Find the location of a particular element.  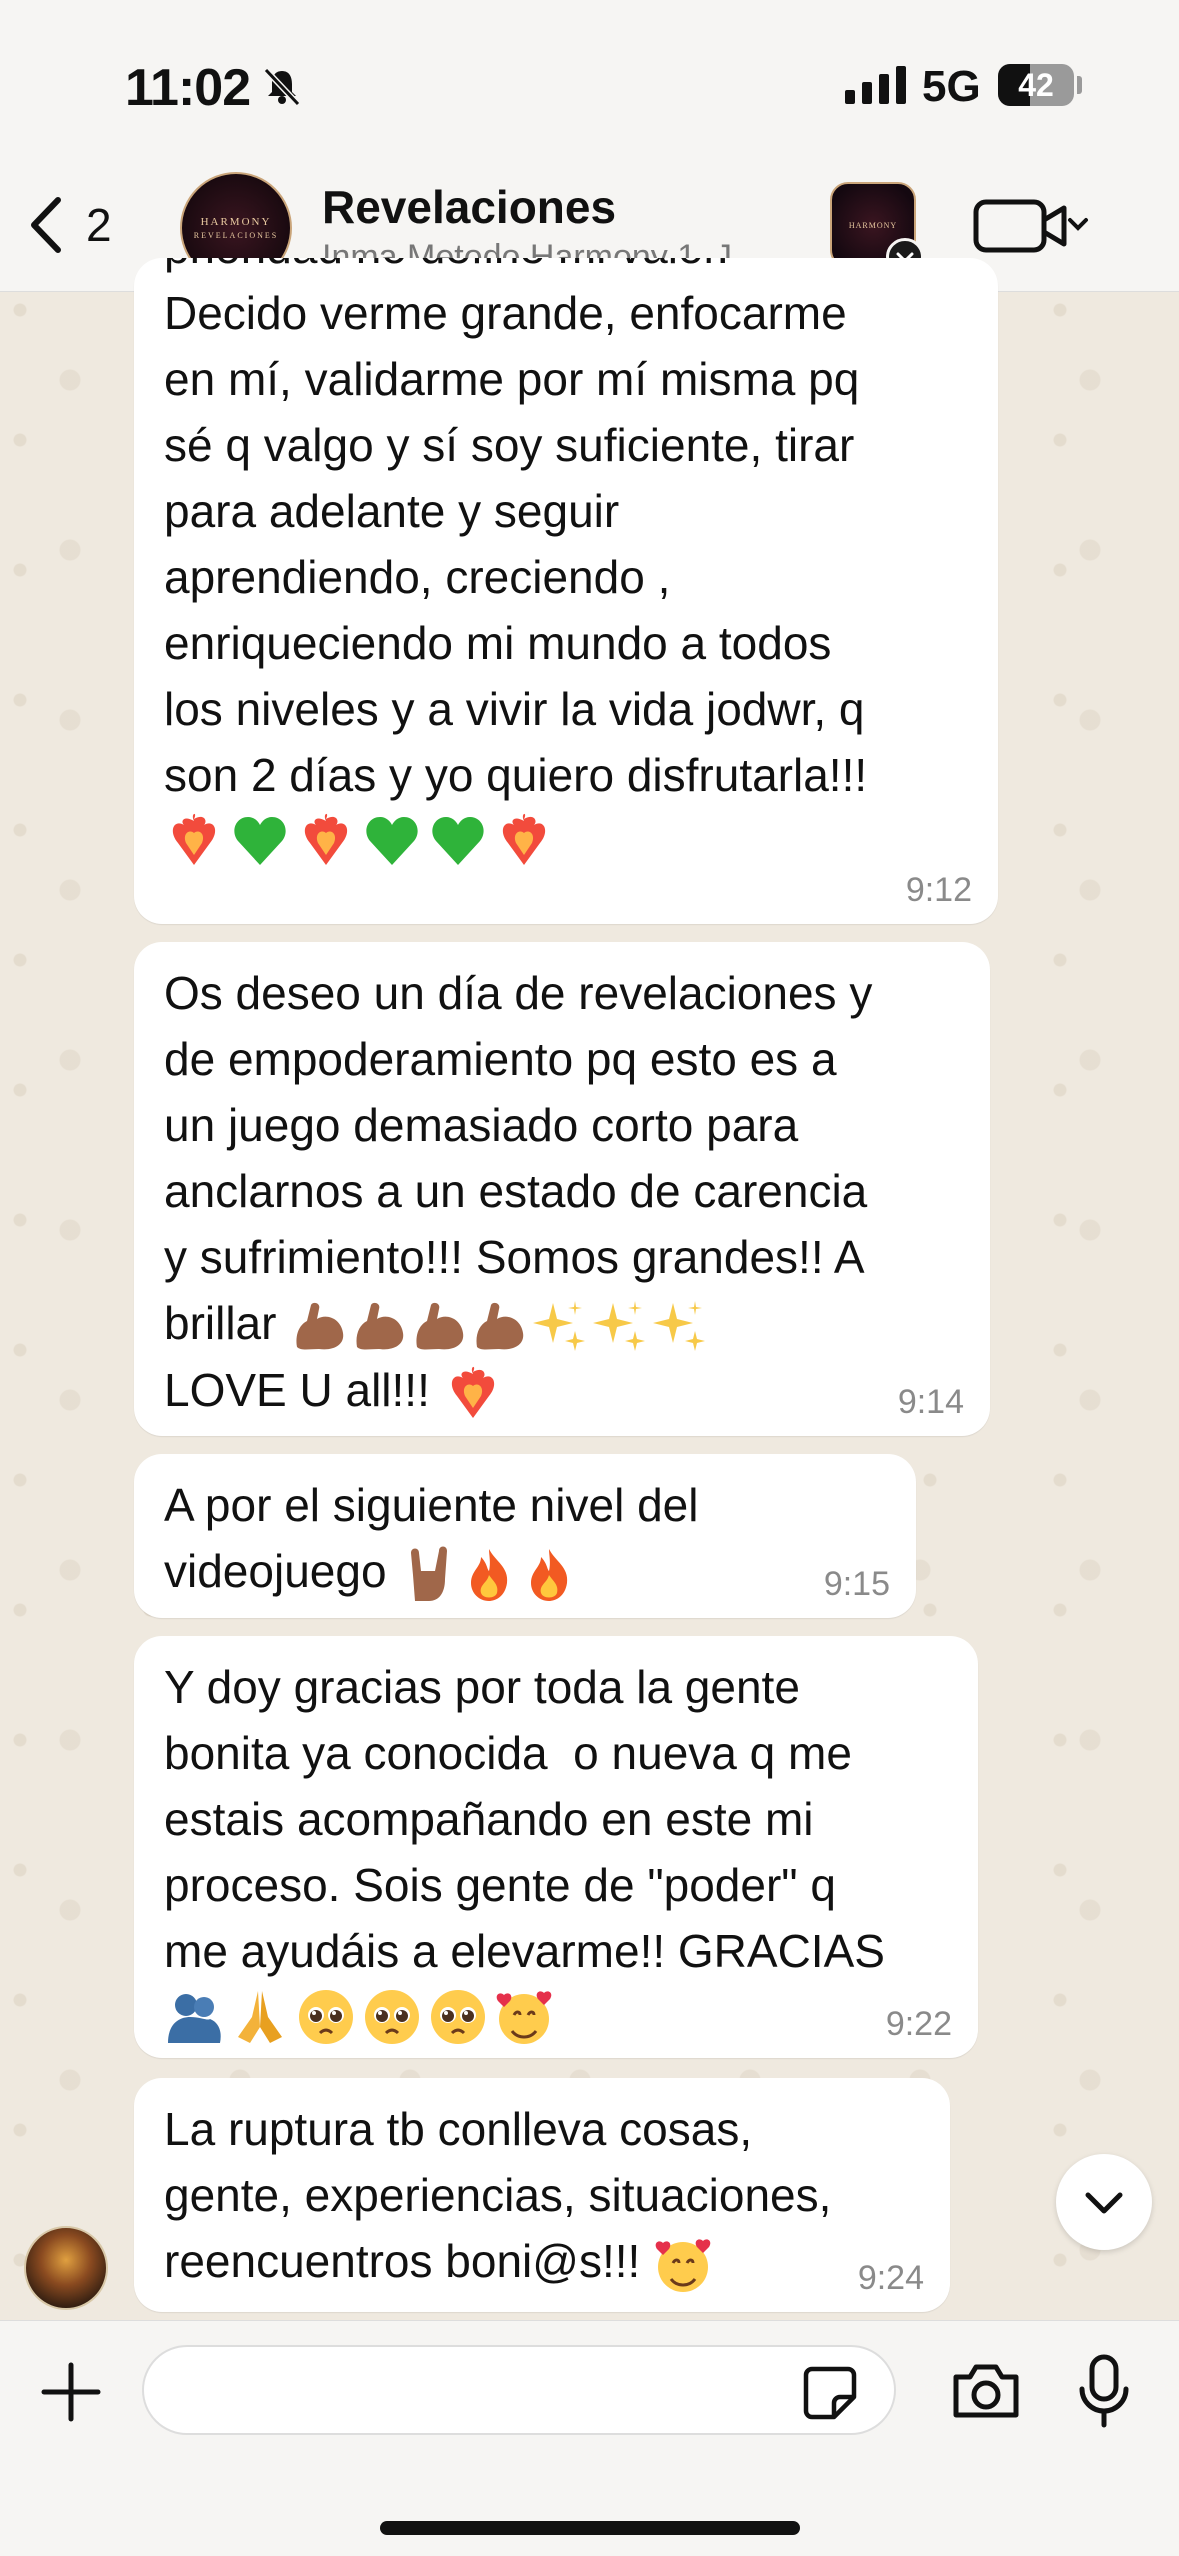

microphone-icon is located at coordinates (1104, 2391).